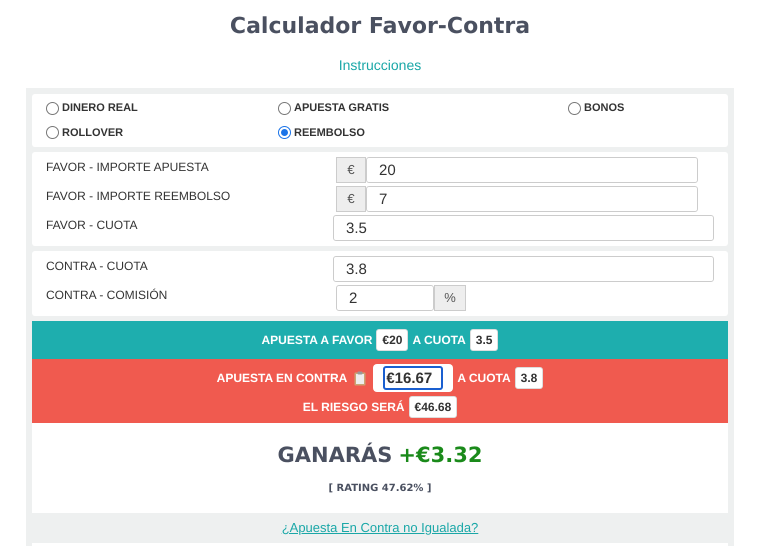  What do you see at coordinates (440, 455) in the screenshot?
I see `winnings-amount: +€3.32` at bounding box center [440, 455].